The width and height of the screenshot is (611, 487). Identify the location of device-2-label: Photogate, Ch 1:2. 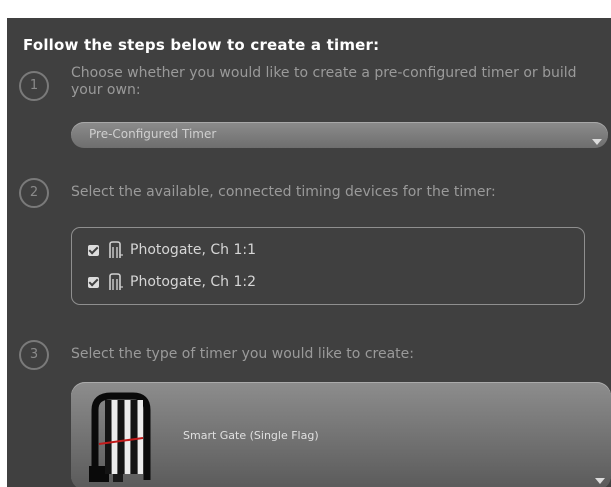
(193, 282).